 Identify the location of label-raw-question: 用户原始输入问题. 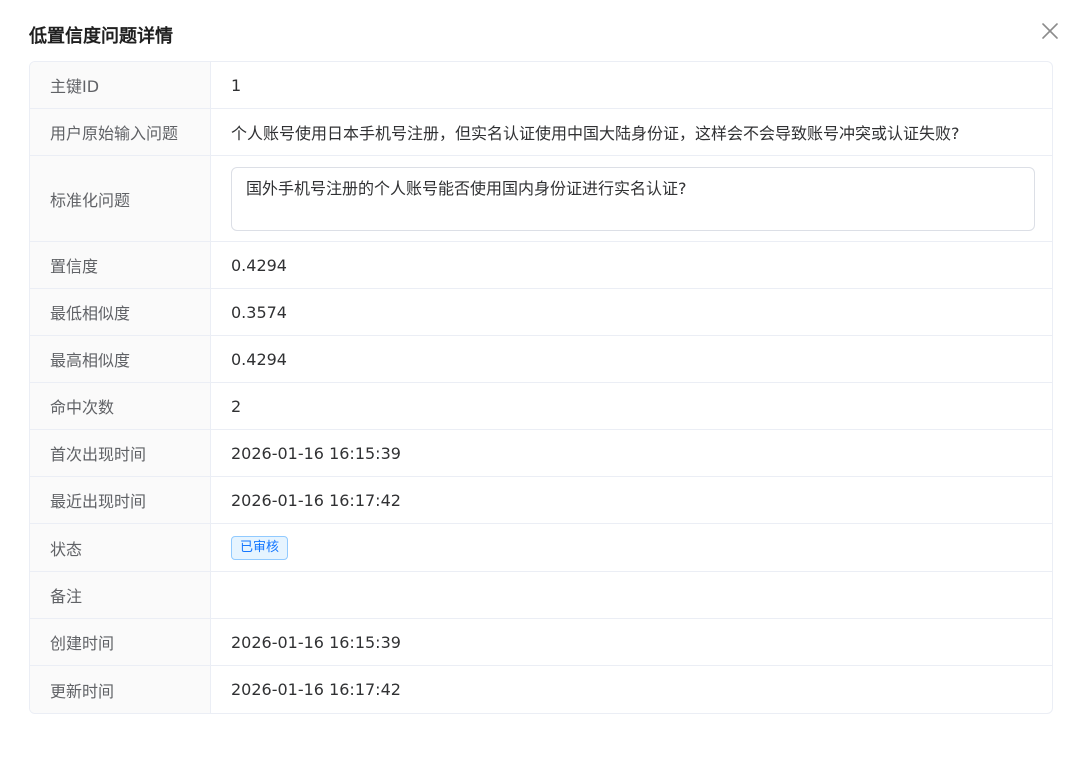
(120, 132).